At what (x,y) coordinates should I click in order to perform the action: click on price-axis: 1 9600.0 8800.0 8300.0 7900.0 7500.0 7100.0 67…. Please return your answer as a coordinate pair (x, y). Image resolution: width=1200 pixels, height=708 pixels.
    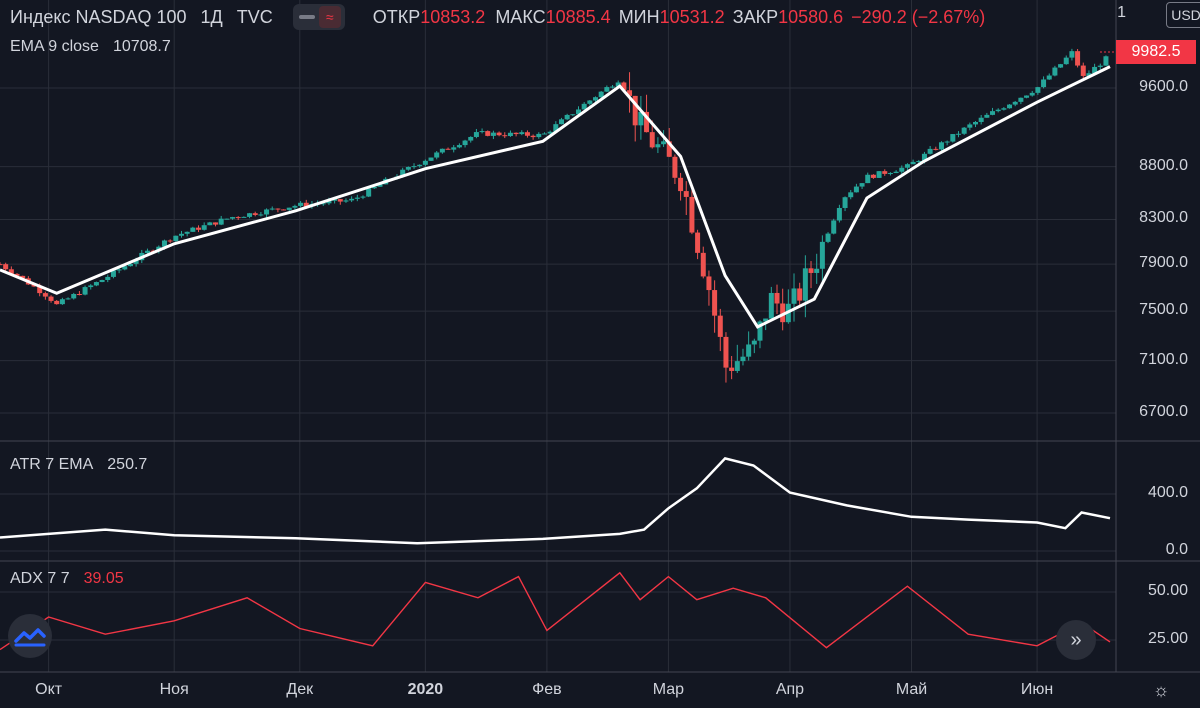
    Looking at the image, I should click on (1158, 336).